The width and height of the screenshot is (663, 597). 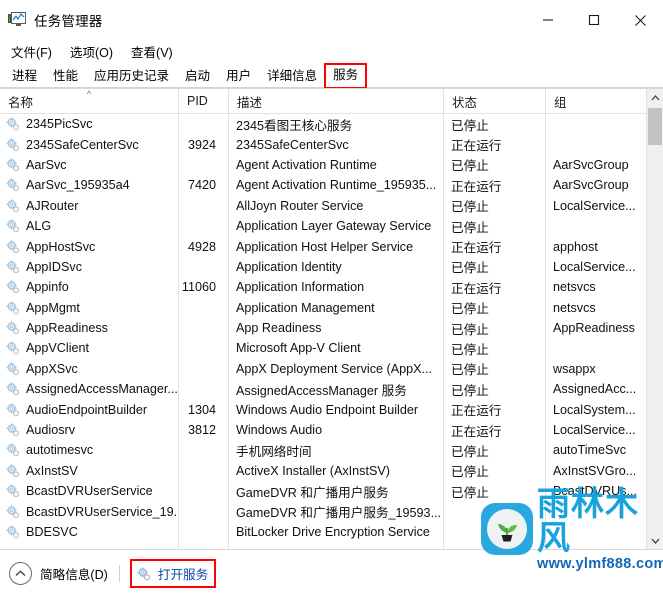 What do you see at coordinates (203, 101) in the screenshot?
I see `column-header-pid: PID` at bounding box center [203, 101].